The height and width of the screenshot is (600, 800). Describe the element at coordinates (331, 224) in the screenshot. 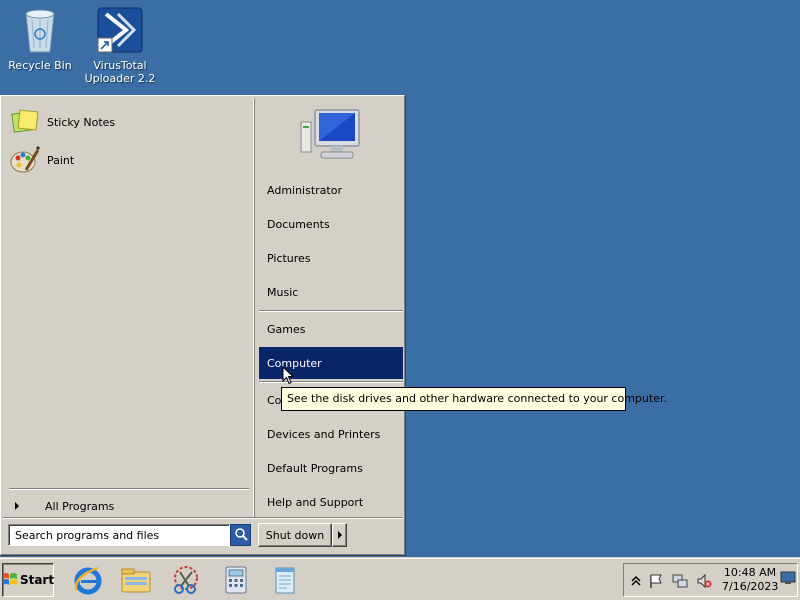

I see `right-item-documents: Documents` at that location.